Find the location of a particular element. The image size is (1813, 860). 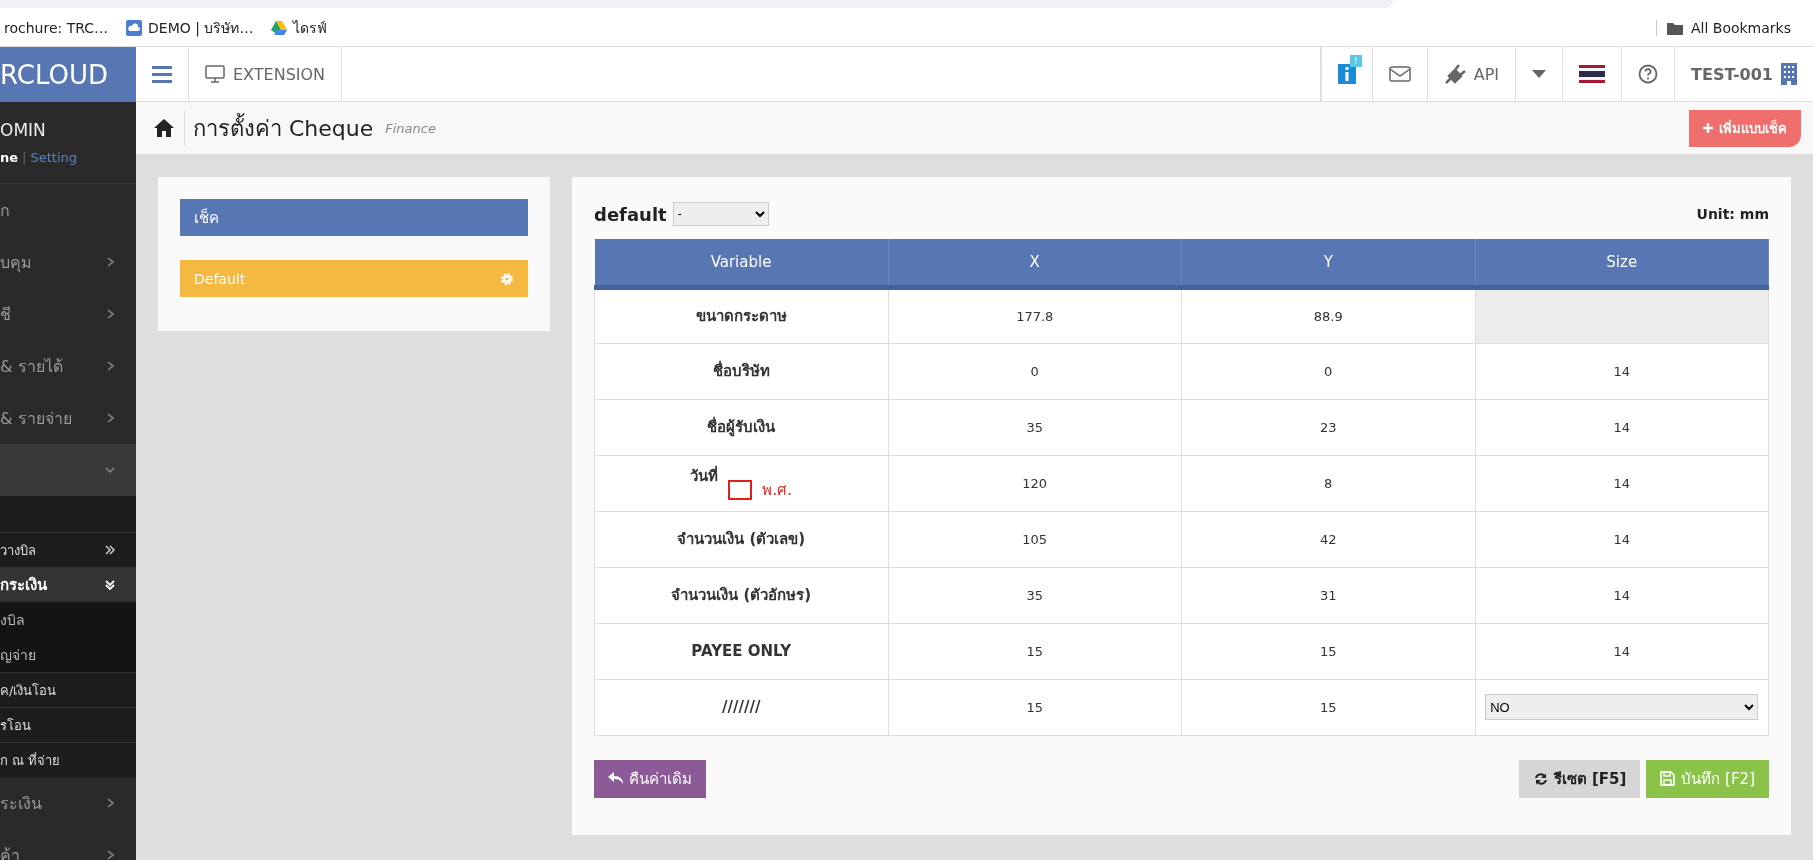

flag-icon is located at coordinates (1592, 74).